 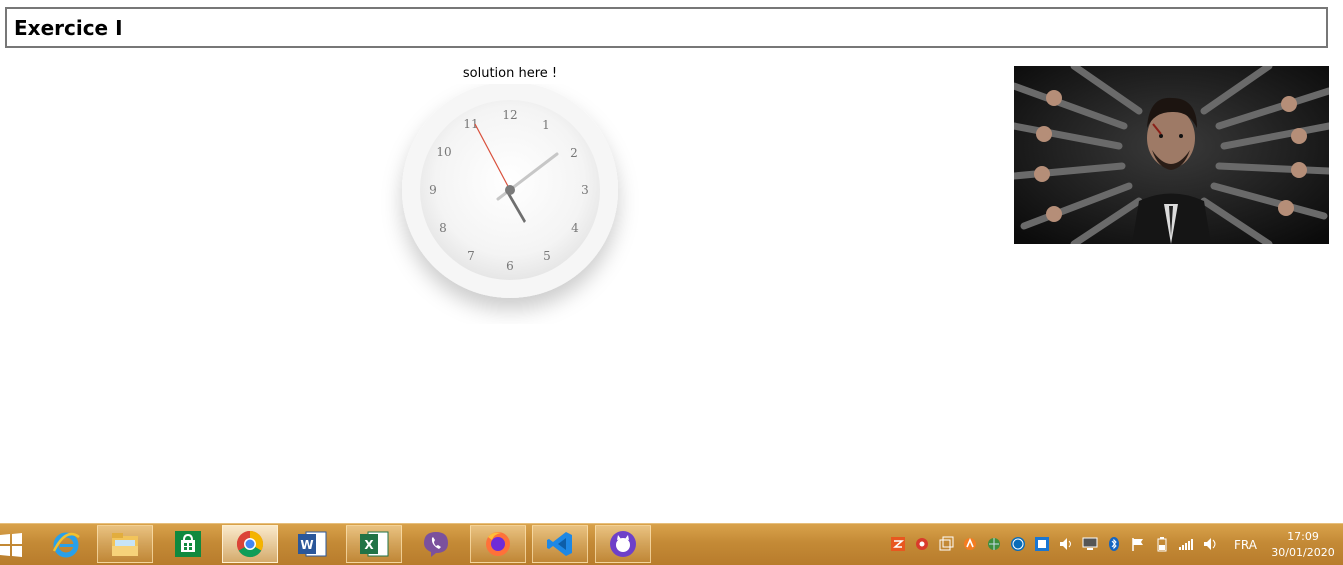 What do you see at coordinates (1171, 155) in the screenshot?
I see `poster-image` at bounding box center [1171, 155].